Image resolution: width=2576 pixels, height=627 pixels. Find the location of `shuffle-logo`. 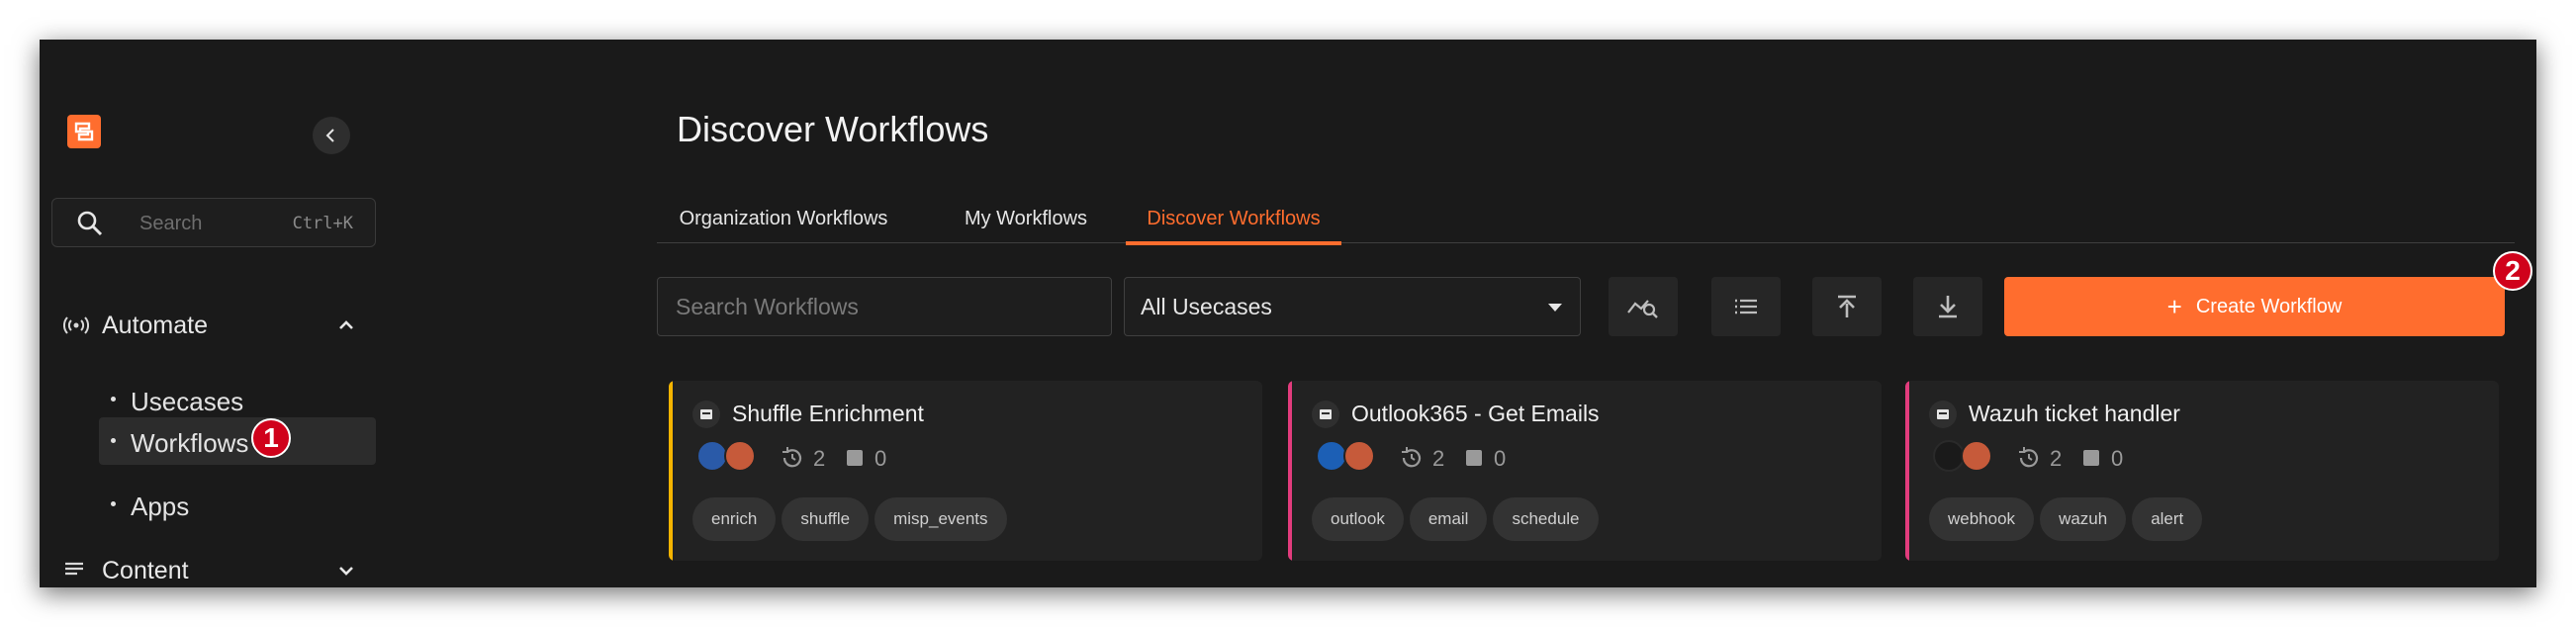

shuffle-logo is located at coordinates (84, 131).